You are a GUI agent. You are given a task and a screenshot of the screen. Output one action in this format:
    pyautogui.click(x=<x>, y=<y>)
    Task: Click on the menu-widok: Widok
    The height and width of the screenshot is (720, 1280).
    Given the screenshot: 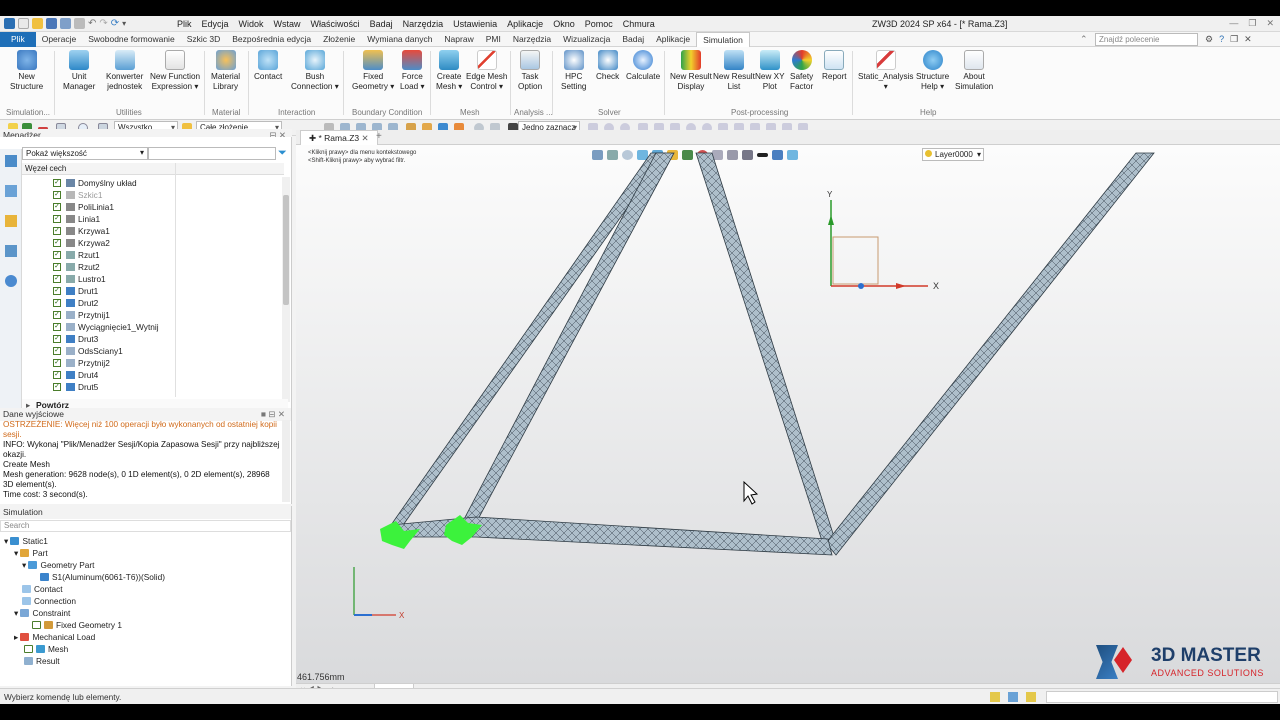 What is the action you would take?
    pyautogui.click(x=251, y=24)
    